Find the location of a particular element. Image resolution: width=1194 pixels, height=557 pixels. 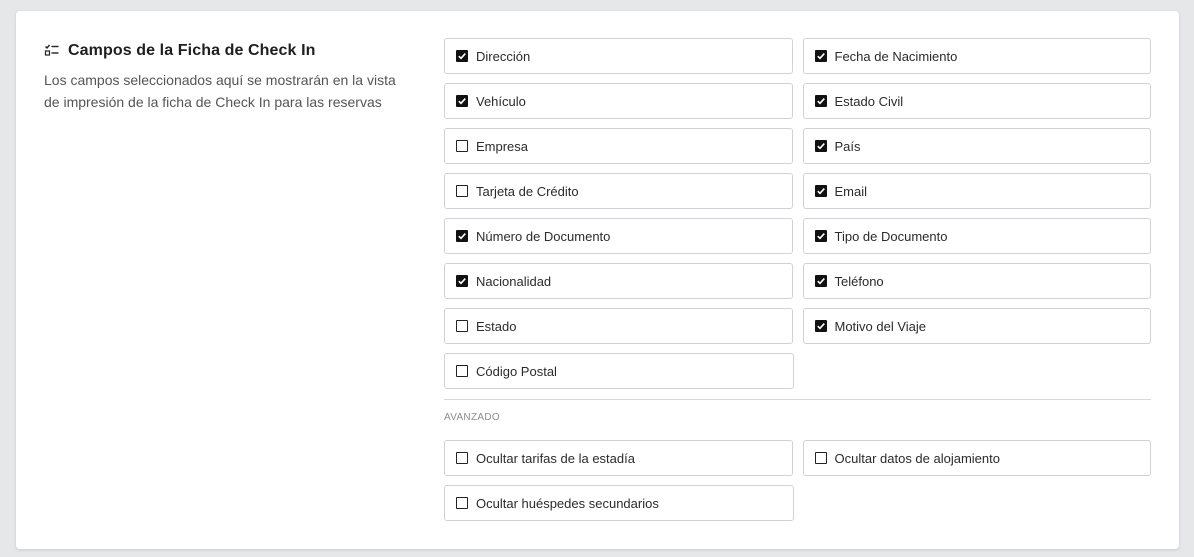

field-row: Código Postal is located at coordinates (797, 371).